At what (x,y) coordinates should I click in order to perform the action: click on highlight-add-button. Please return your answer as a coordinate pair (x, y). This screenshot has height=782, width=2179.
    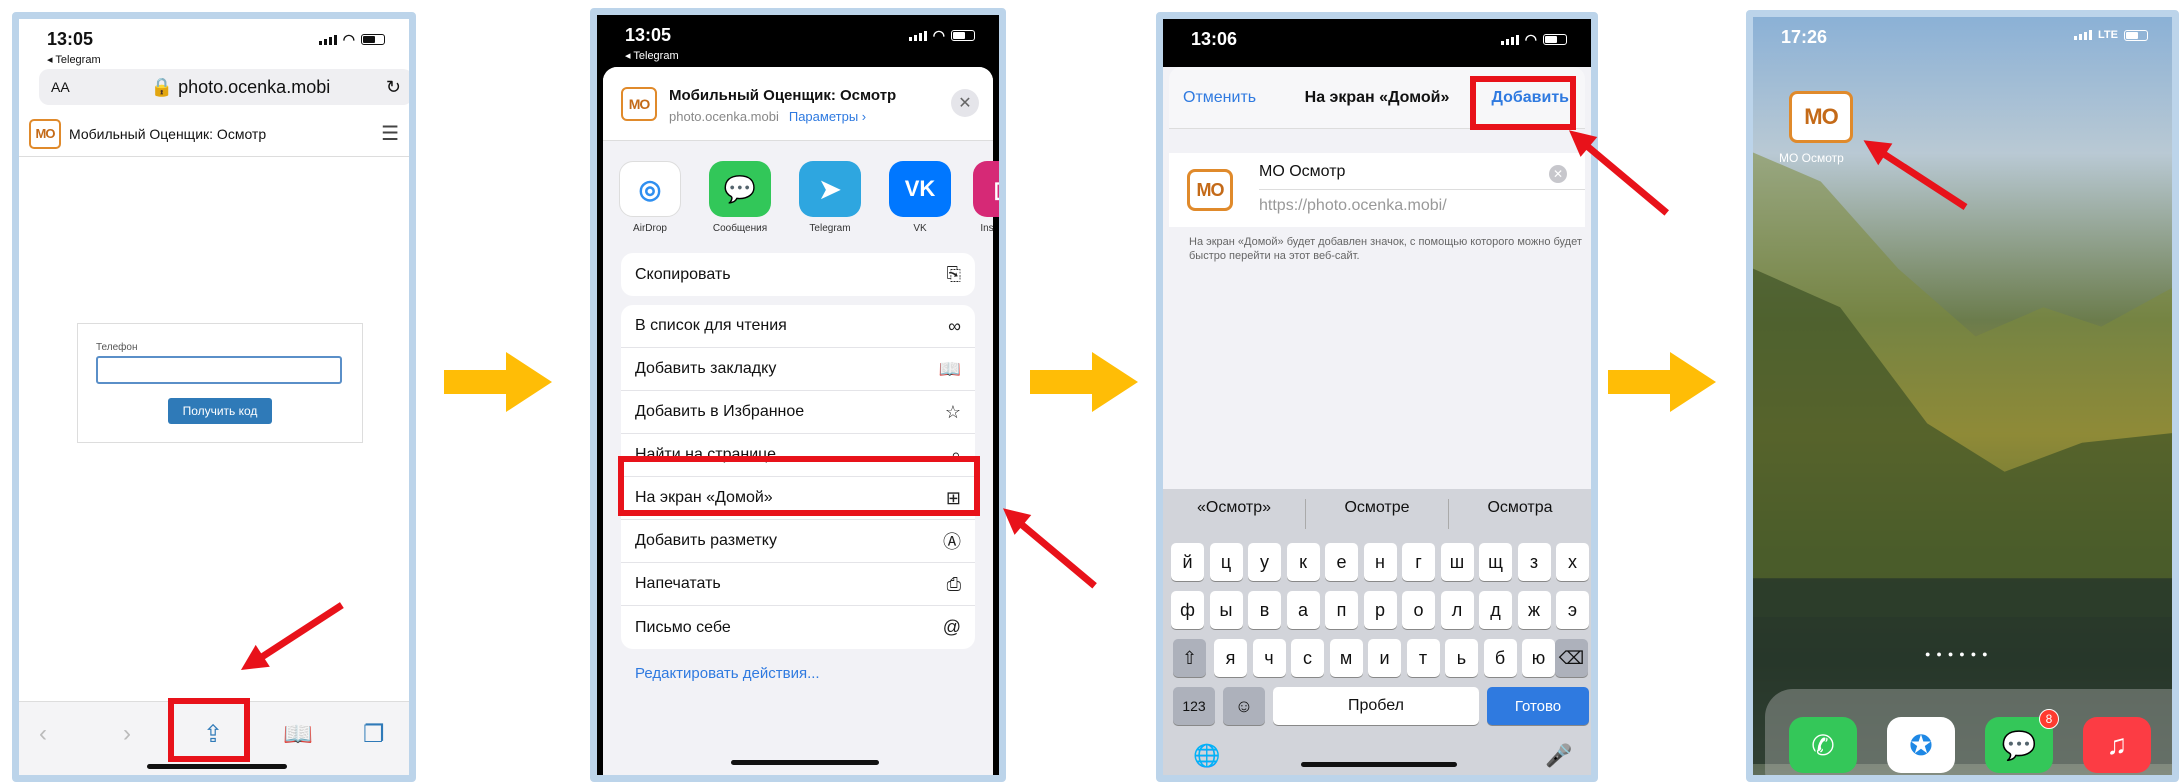
    Looking at the image, I should click on (1523, 103).